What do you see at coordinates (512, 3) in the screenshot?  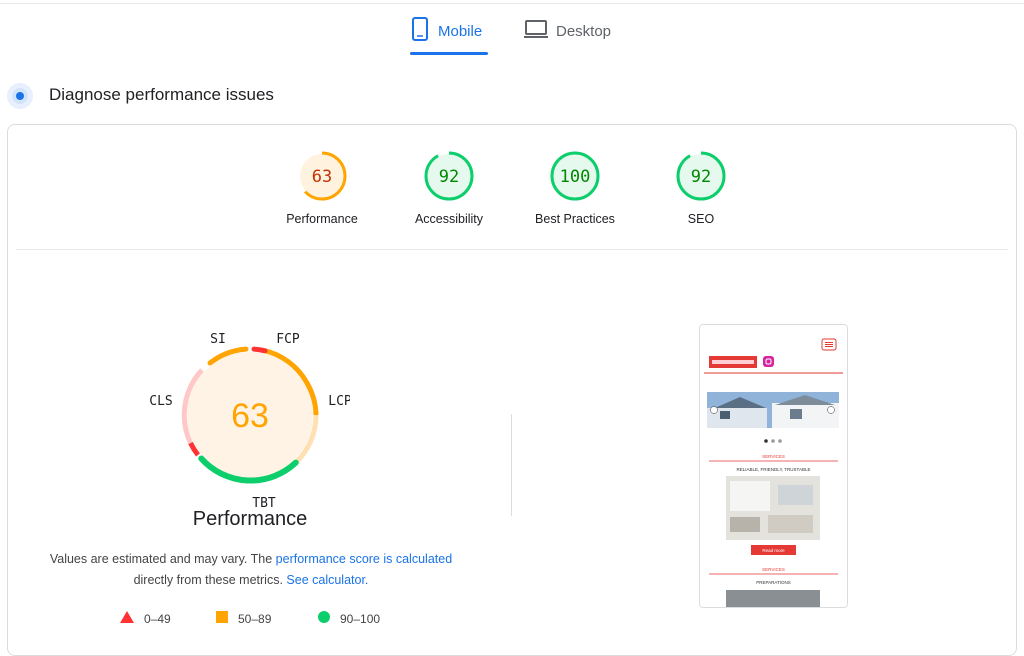 I see `top-border` at bounding box center [512, 3].